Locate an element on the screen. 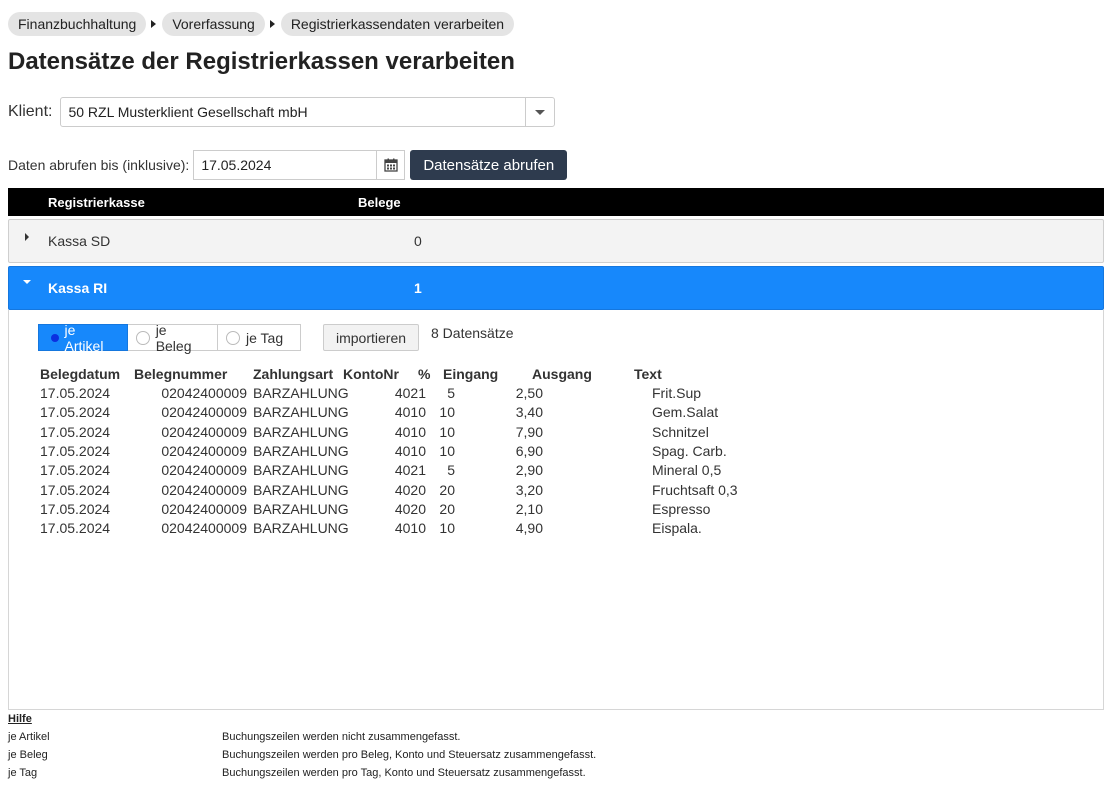 This screenshot has width=1112, height=794. calendar-button is located at coordinates (390, 165).